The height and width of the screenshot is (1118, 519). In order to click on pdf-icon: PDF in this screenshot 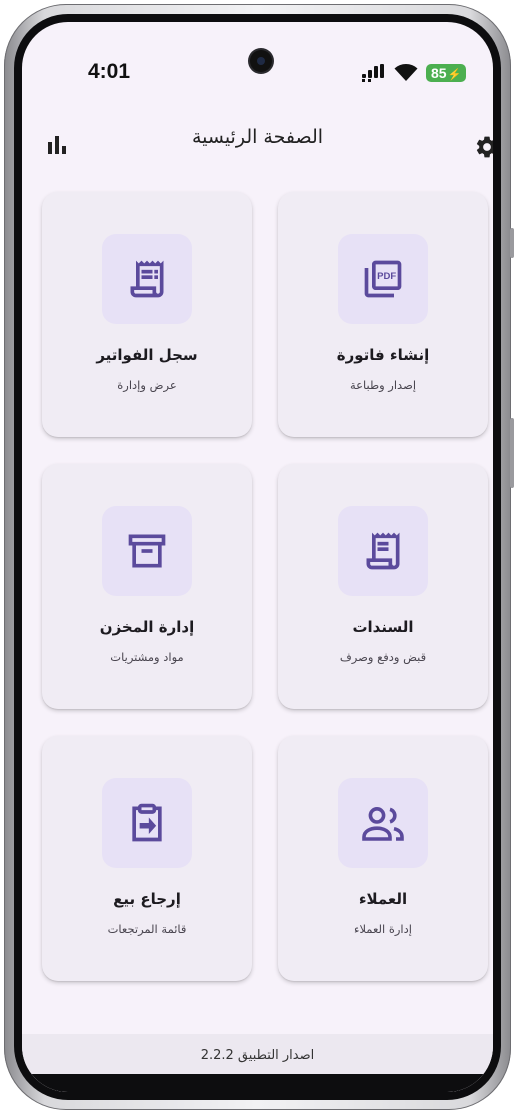, I will do `click(383, 279)`.